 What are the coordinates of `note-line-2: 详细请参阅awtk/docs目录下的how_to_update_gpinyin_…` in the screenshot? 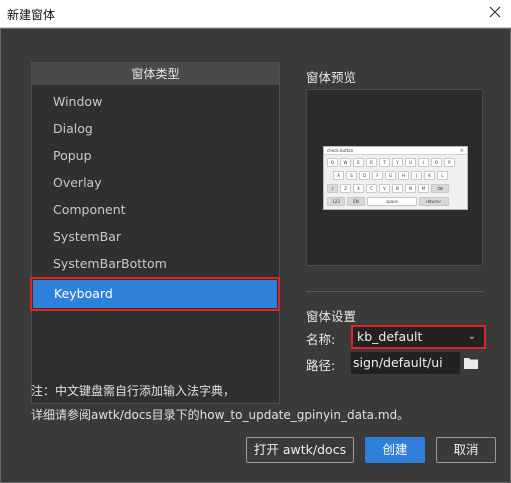 It's located at (220, 415).